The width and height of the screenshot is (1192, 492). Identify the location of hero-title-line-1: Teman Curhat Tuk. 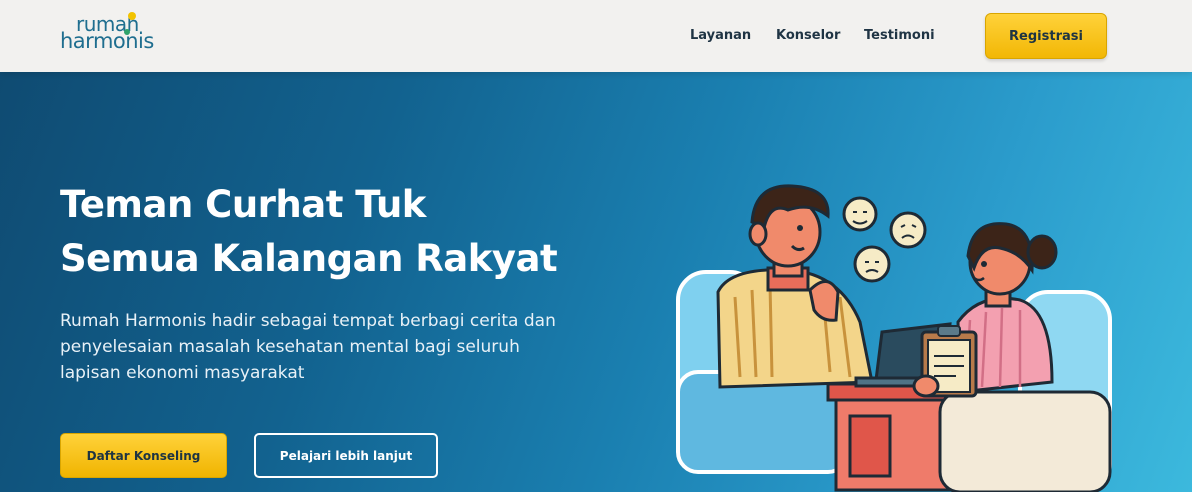
(243, 204).